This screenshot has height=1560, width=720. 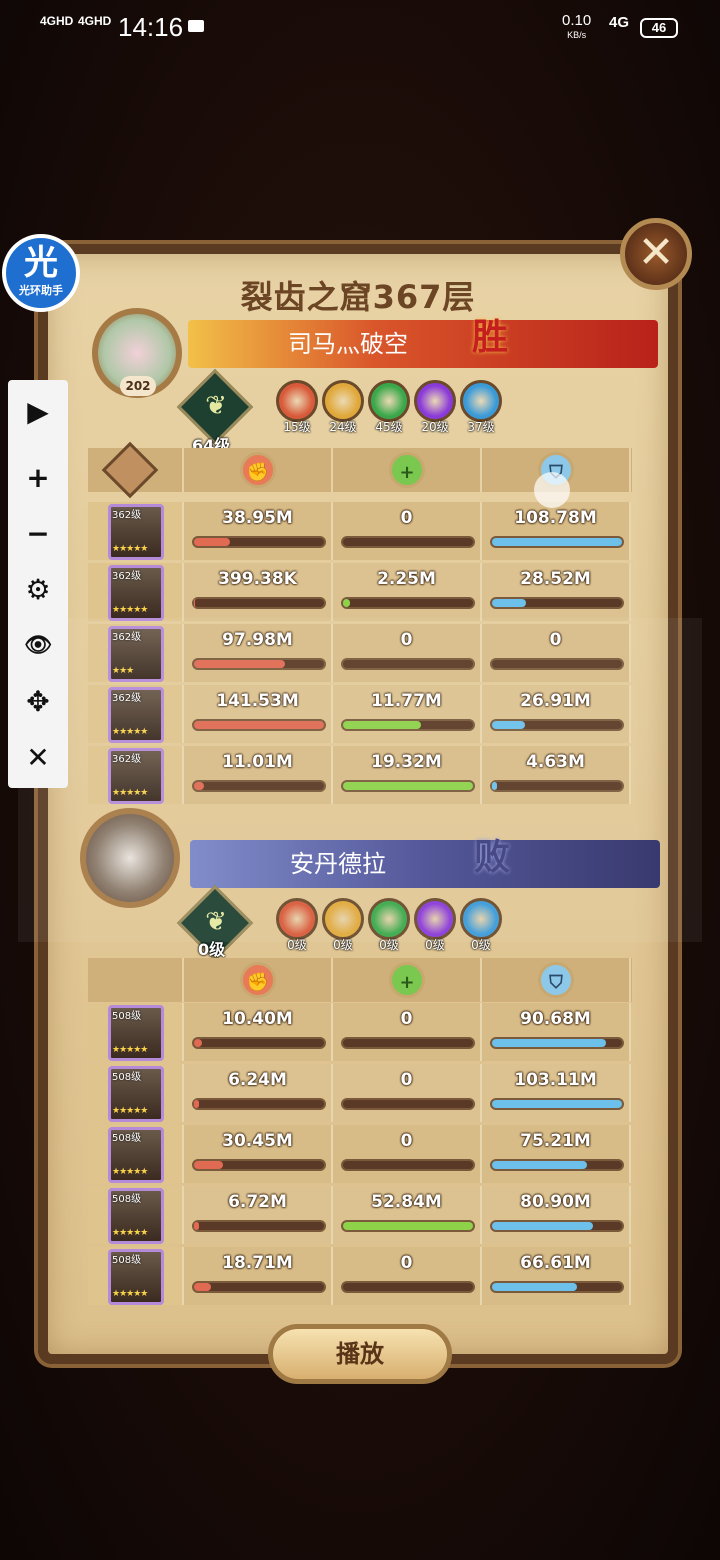 I want to click on hero-stat-row: 508级 ★★★★★ 30.45M 0 75.21M, so click(x=360, y=1154).